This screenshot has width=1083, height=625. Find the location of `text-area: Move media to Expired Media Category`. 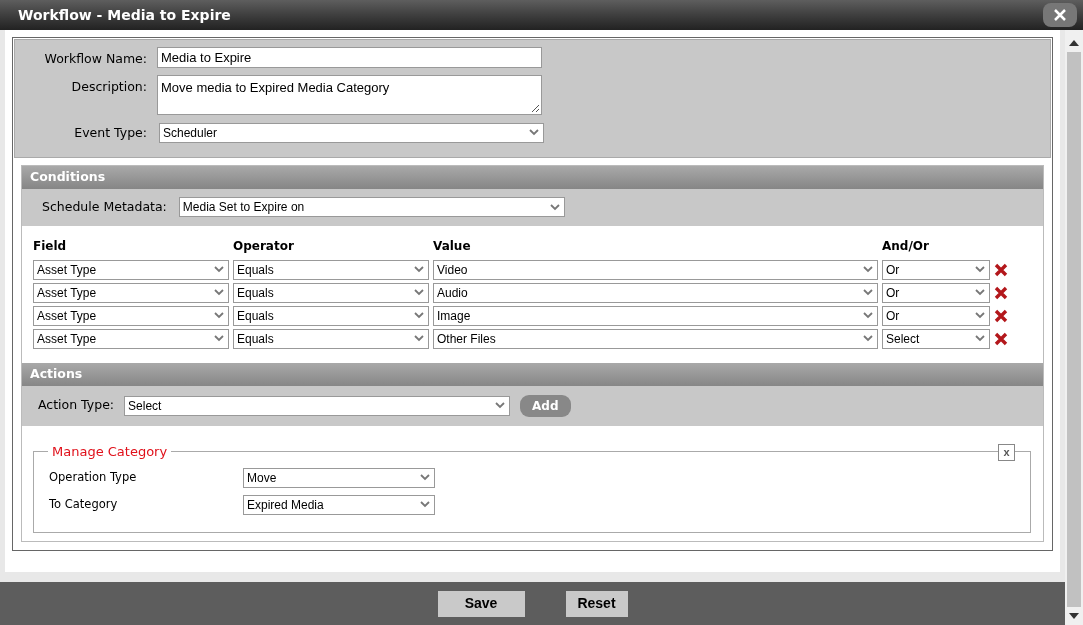

text-area: Move media to Expired Media Category is located at coordinates (349, 94).